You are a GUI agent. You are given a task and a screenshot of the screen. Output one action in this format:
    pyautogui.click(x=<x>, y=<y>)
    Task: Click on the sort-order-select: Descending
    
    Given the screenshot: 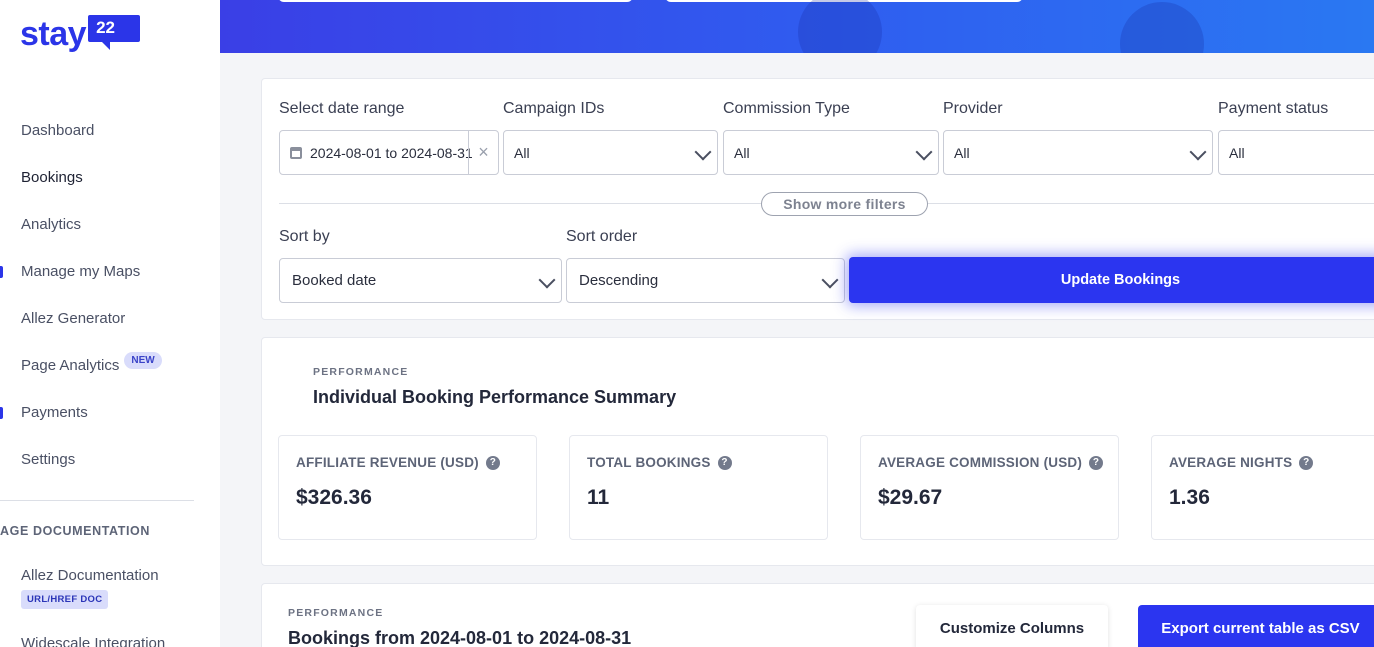 What is the action you would take?
    pyautogui.click(x=705, y=280)
    